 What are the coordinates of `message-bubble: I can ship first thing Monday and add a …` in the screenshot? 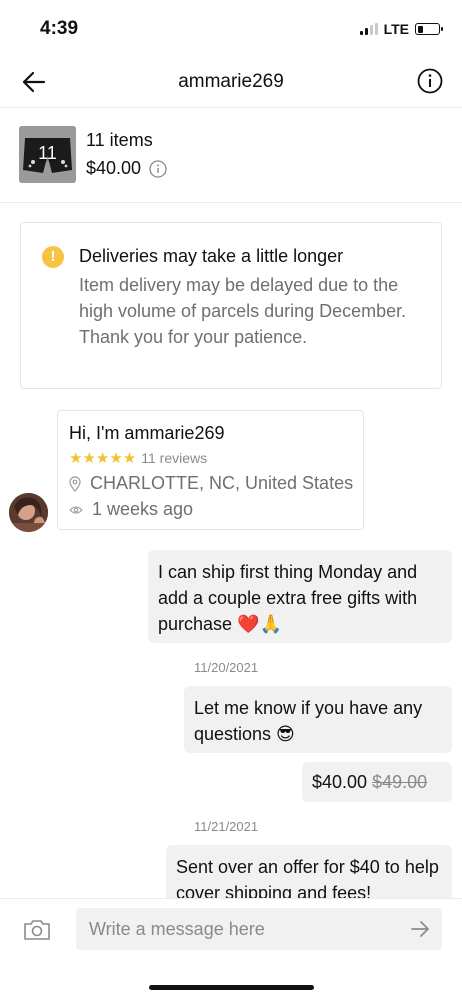 It's located at (300, 596).